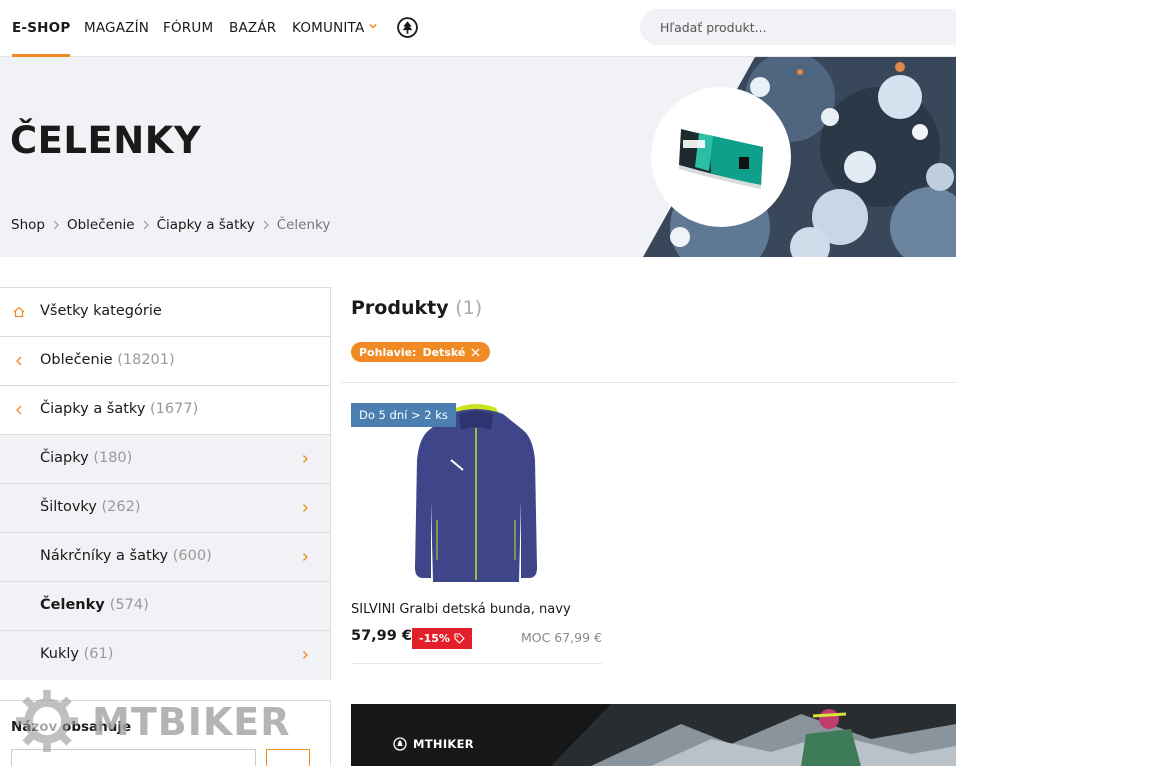 This screenshot has width=1152, height=766. Describe the element at coordinates (165, 508) in the screenshot. I see `category-siltovky: Šiltovky (262)` at that location.